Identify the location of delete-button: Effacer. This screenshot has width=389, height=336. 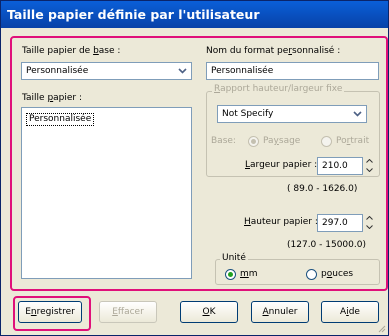
(128, 312).